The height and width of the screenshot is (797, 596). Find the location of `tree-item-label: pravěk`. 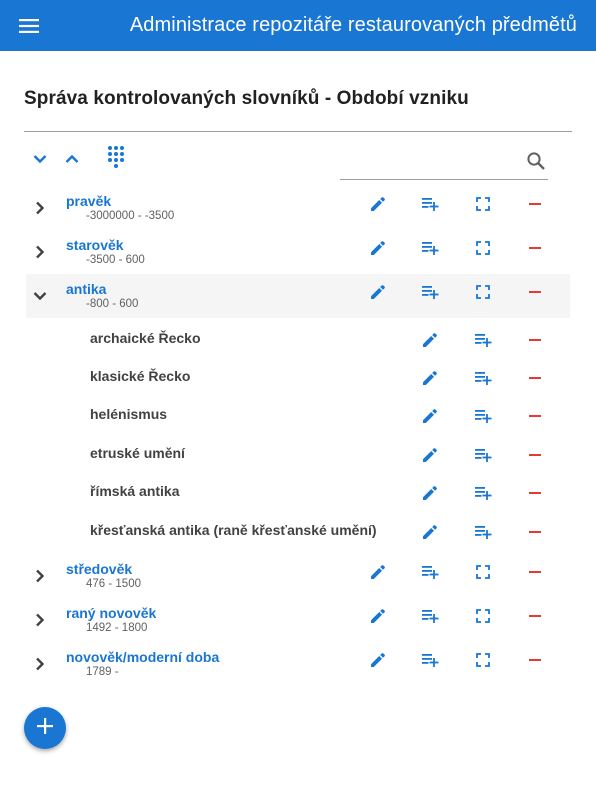

tree-item-label: pravěk is located at coordinates (88, 201).